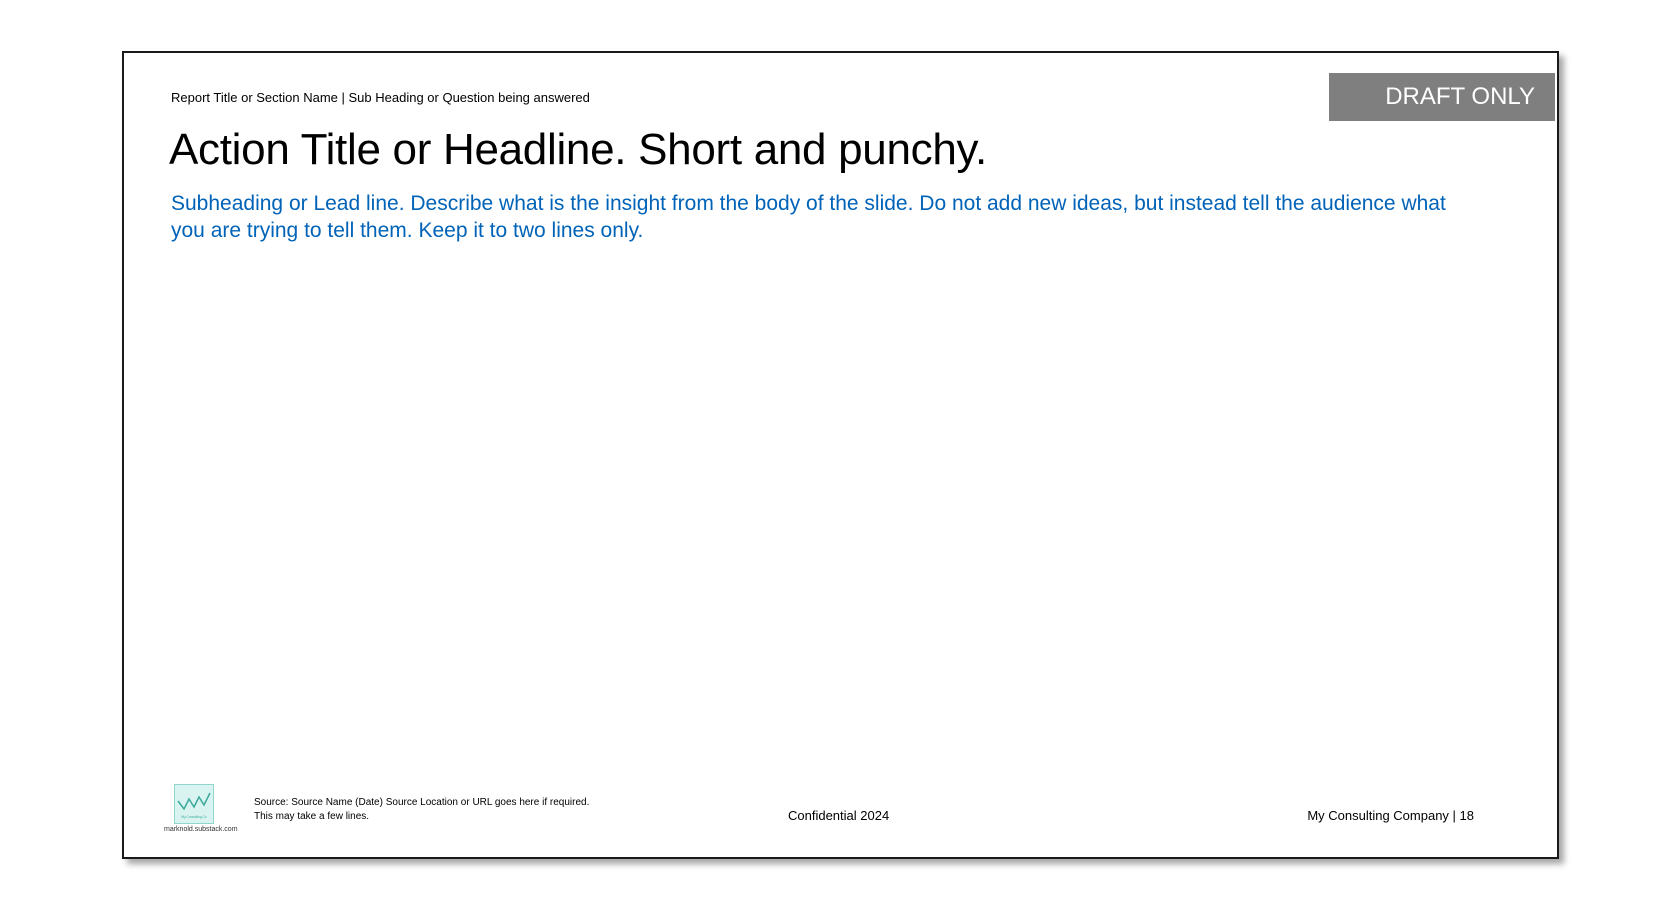 The height and width of the screenshot is (918, 1672). I want to click on logo-text: My Consulting Co, so click(193, 817).